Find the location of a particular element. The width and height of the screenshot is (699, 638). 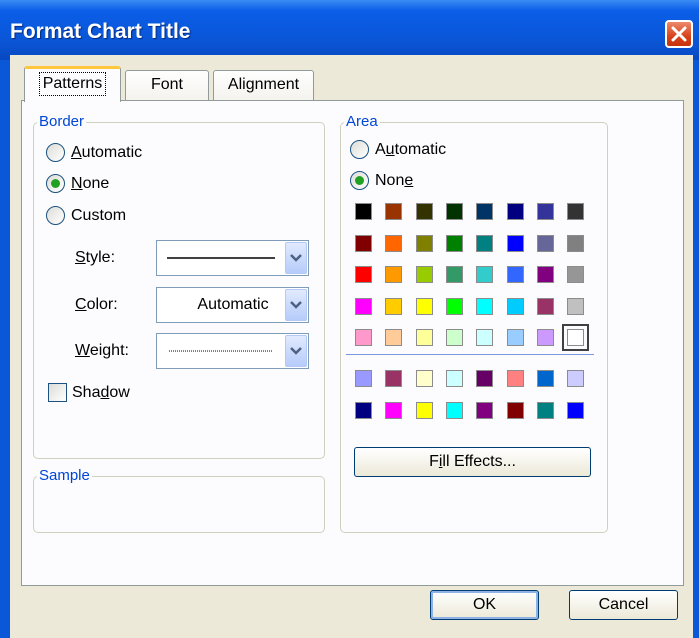

color-dropdown: Automatic is located at coordinates (232, 305).